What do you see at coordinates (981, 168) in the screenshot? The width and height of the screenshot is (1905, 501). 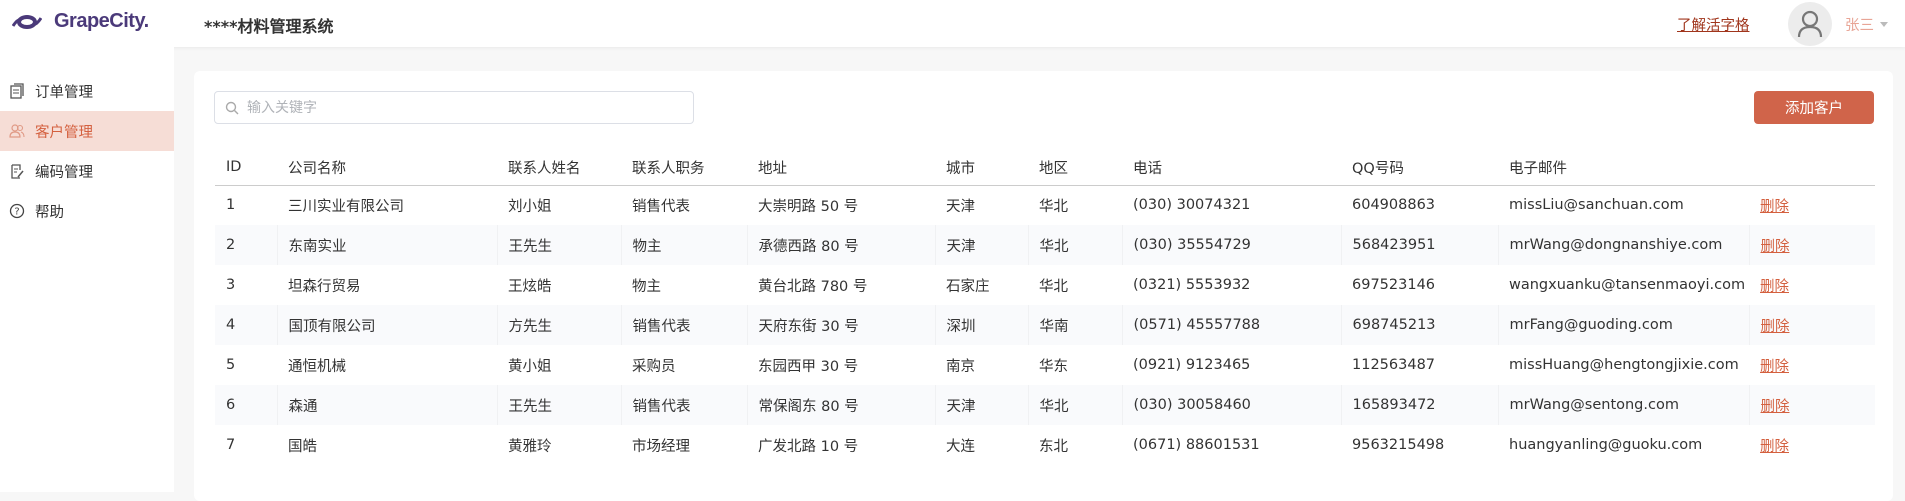 I see `column-header-city: 城市` at bounding box center [981, 168].